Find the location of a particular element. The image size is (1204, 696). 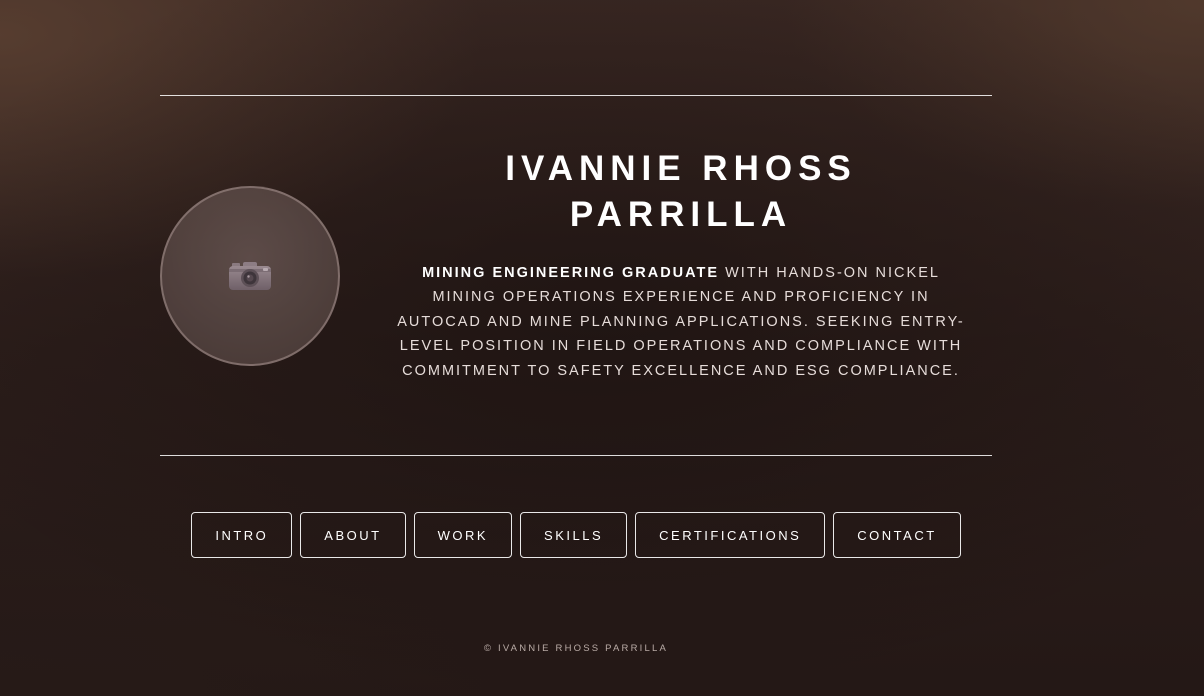

nav-skills-button: SKILLS is located at coordinates (574, 535).